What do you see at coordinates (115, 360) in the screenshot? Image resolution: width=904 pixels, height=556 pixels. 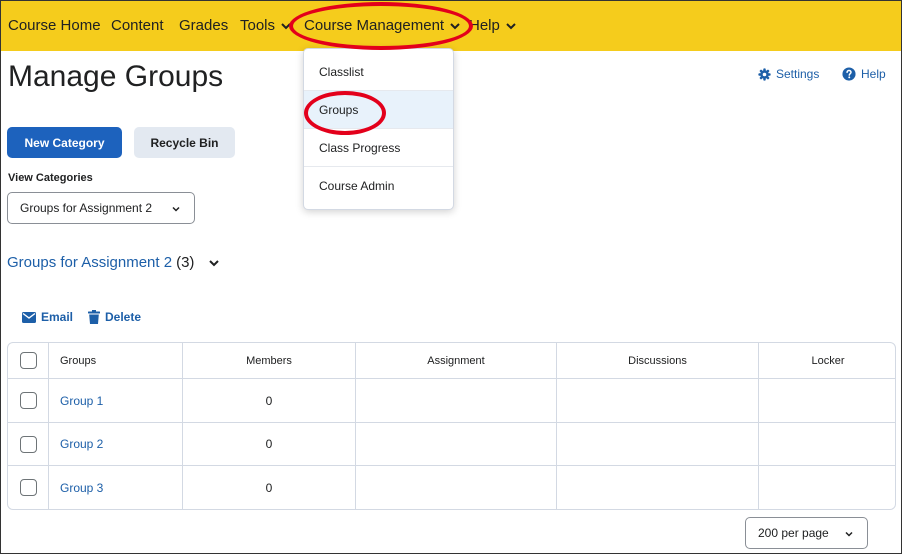 I see `column-header-groups: Groups` at bounding box center [115, 360].